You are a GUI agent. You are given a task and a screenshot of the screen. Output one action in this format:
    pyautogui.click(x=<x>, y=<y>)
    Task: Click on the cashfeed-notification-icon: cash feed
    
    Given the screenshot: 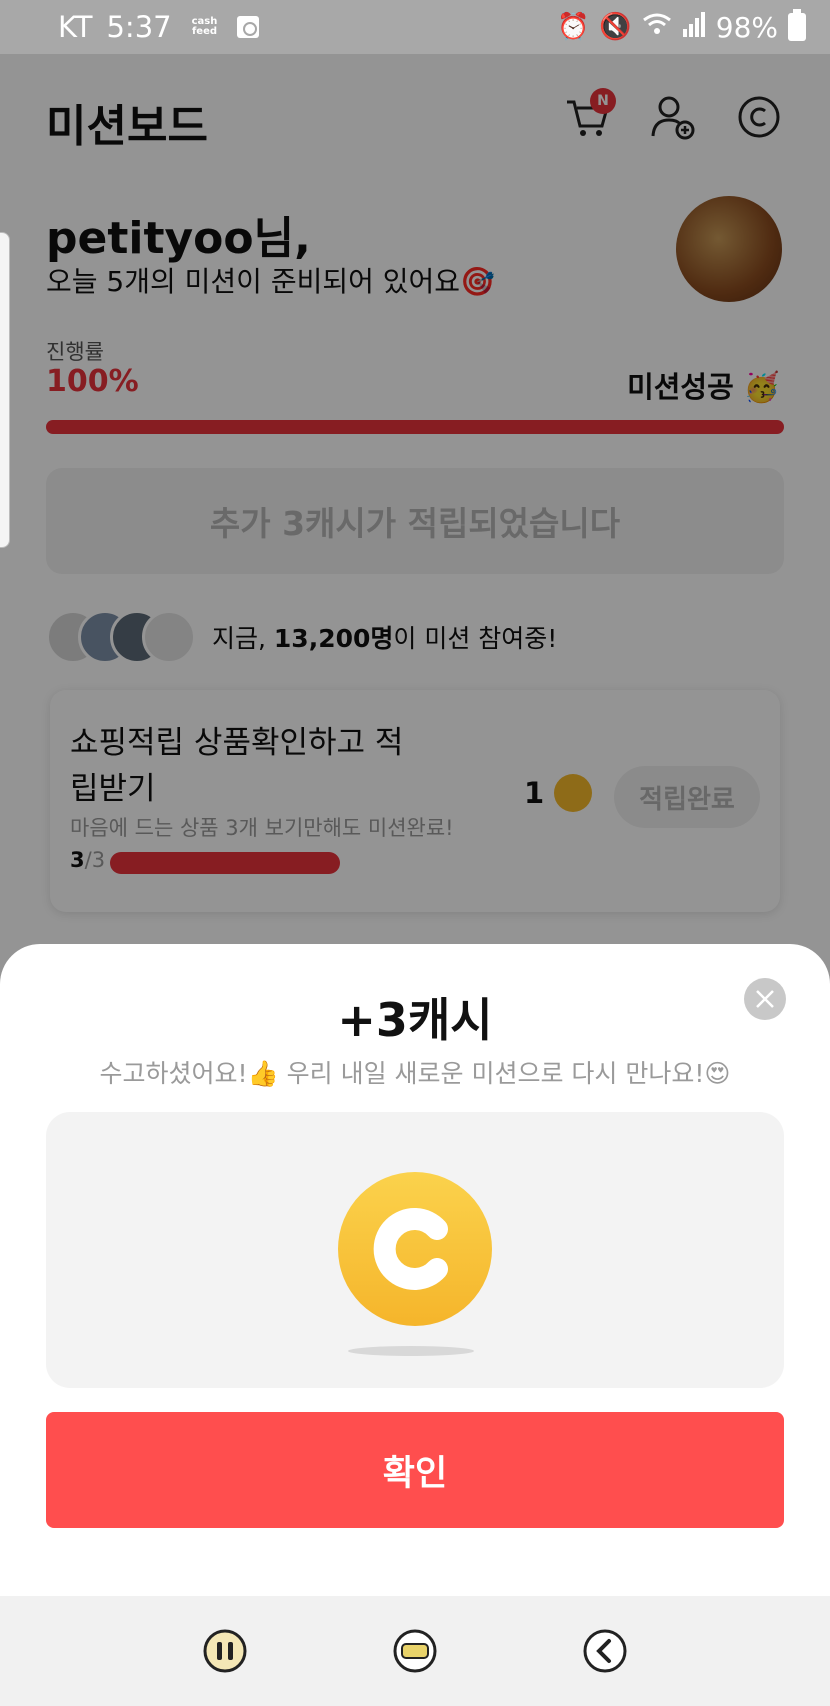 What is the action you would take?
    pyautogui.click(x=204, y=26)
    